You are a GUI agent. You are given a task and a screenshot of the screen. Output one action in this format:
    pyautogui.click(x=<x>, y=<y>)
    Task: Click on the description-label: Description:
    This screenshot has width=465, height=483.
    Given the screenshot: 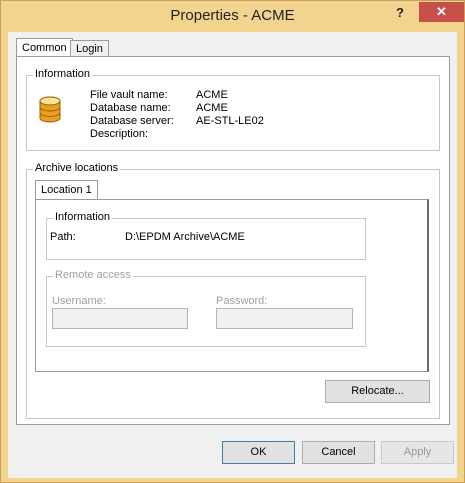 What is the action you would take?
    pyautogui.click(x=119, y=134)
    